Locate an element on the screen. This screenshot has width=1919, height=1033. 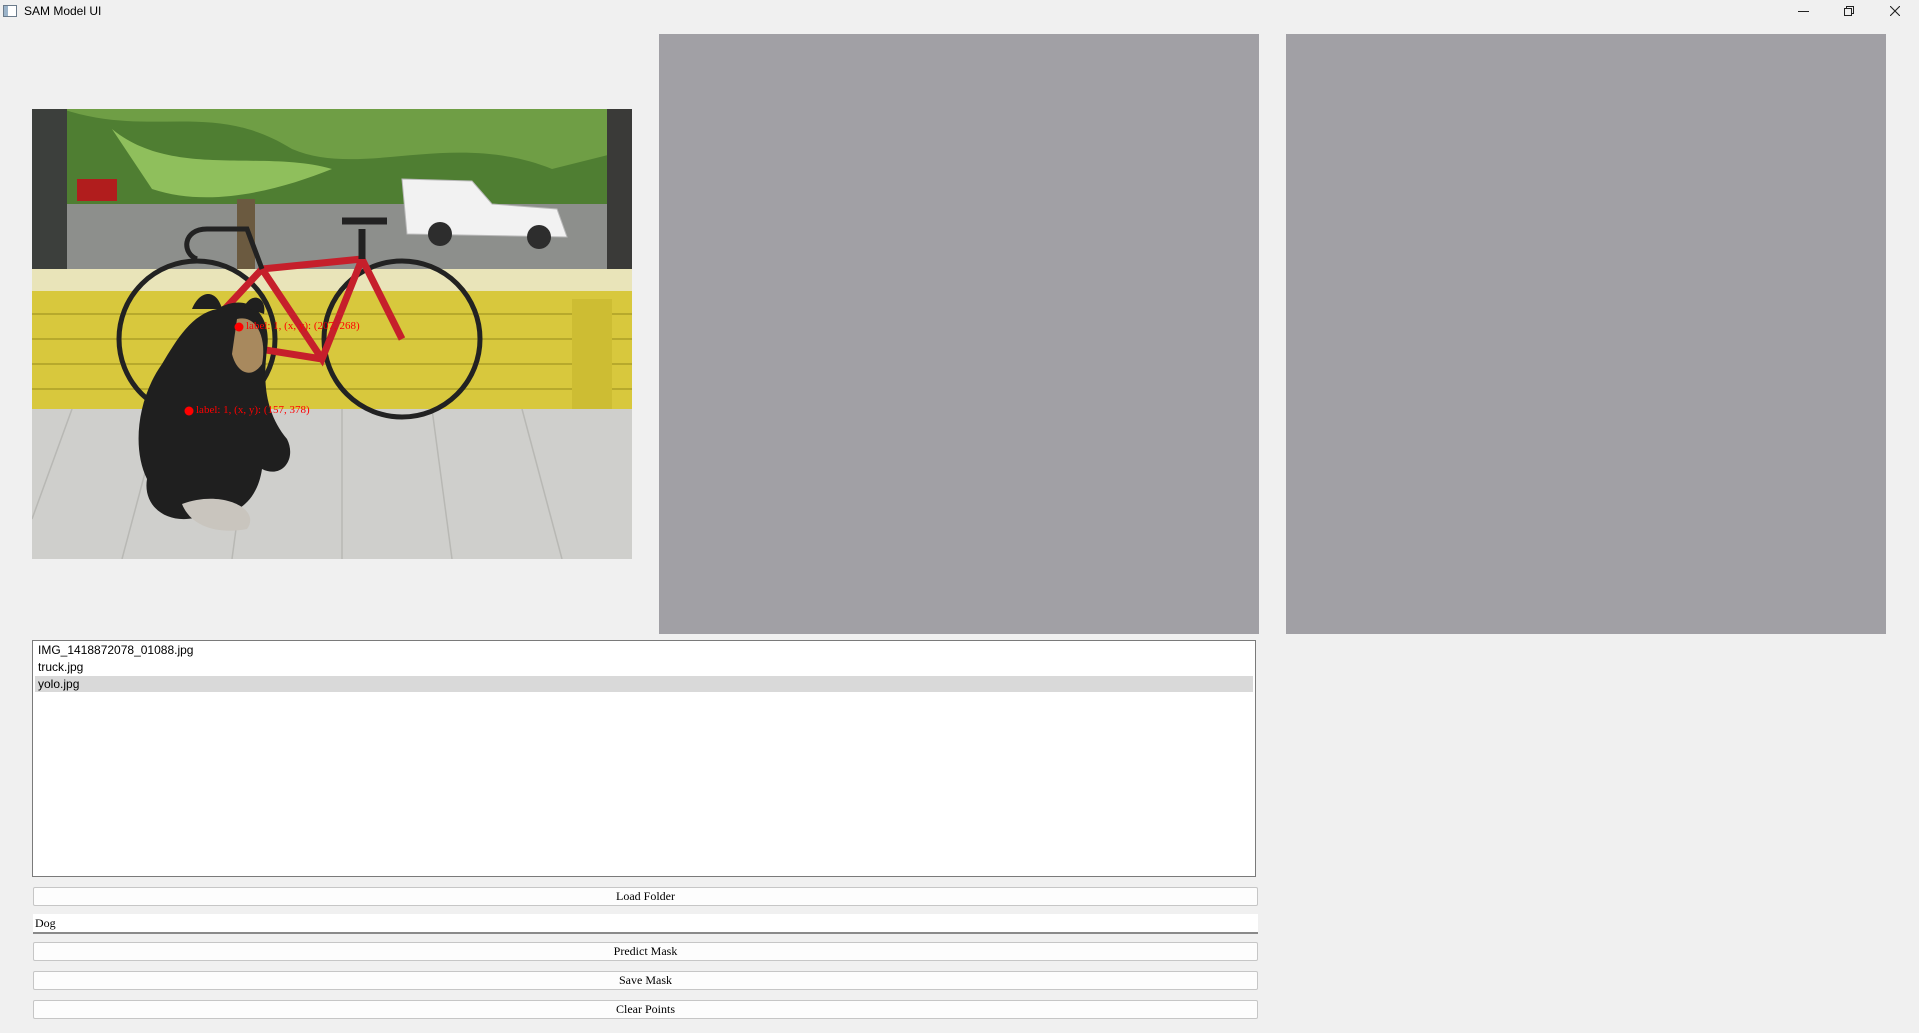
point-label-2: label: 1, (x, y): (157, 378) is located at coordinates (253, 410).